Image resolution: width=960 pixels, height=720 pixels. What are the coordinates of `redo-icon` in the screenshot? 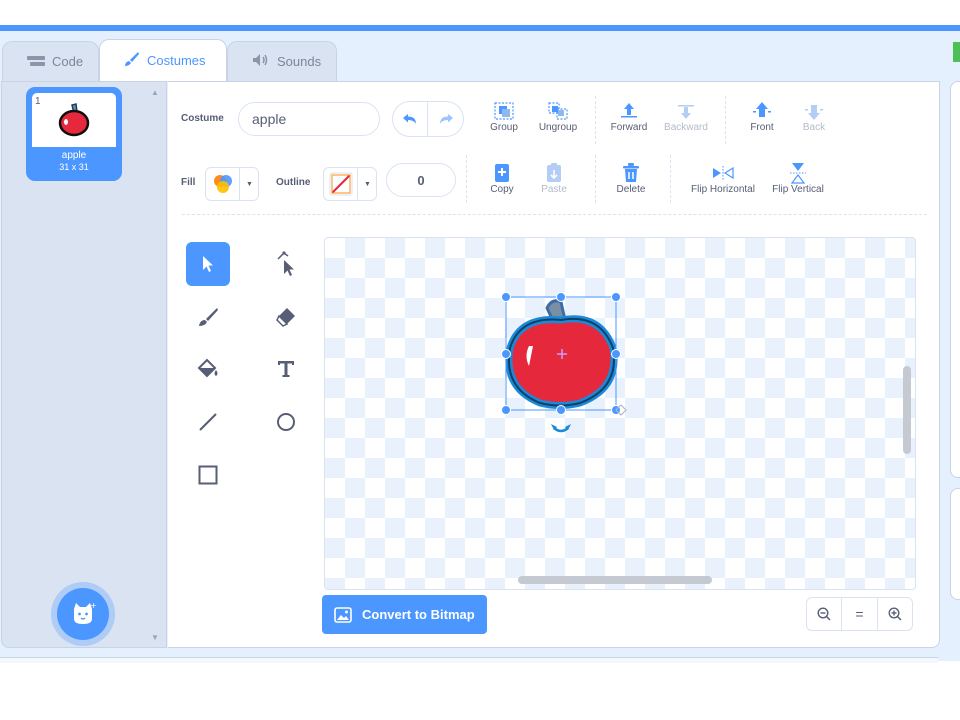 It's located at (446, 119).